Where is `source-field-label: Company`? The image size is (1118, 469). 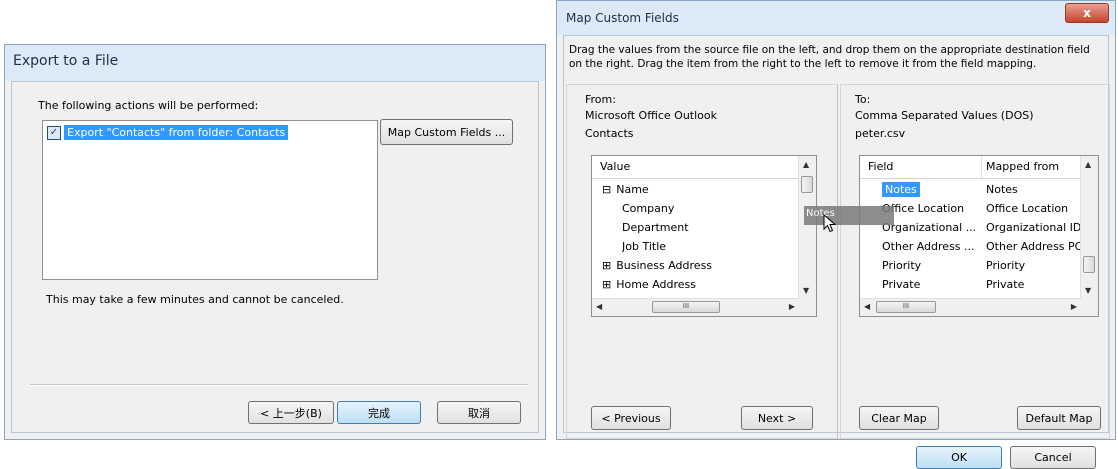
source-field-label: Company is located at coordinates (648, 208).